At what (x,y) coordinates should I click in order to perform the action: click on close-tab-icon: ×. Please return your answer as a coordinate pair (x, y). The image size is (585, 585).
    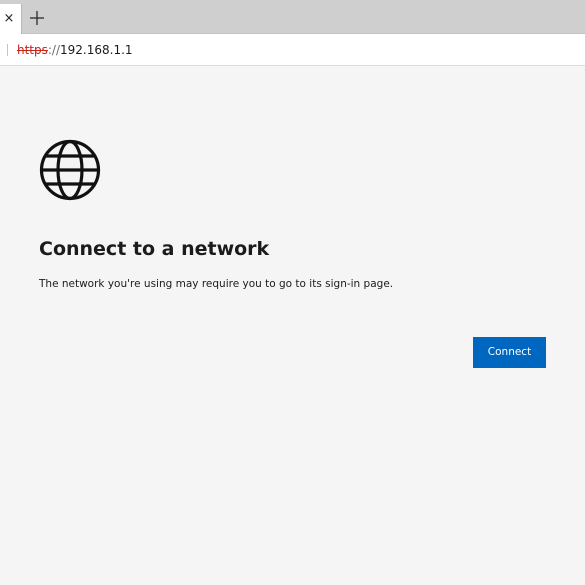
    Looking at the image, I should click on (9, 19).